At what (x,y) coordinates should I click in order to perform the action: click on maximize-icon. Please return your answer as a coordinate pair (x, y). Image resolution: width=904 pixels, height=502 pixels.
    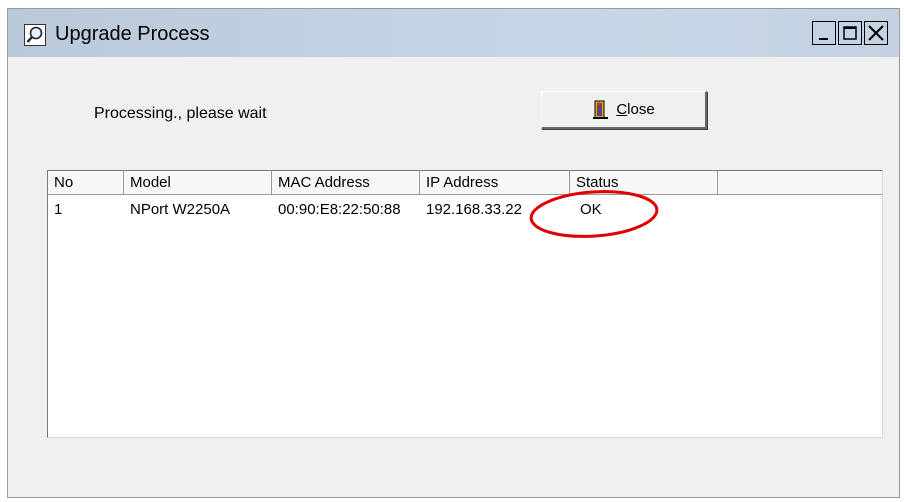
    Looking at the image, I should click on (850, 33).